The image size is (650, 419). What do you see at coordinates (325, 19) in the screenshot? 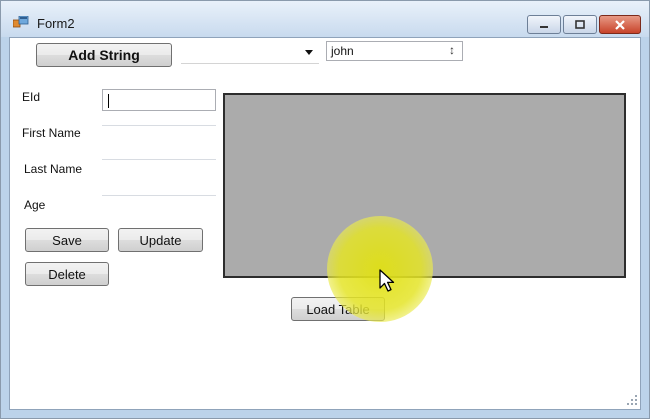
I see `title-bar: Form2` at bounding box center [325, 19].